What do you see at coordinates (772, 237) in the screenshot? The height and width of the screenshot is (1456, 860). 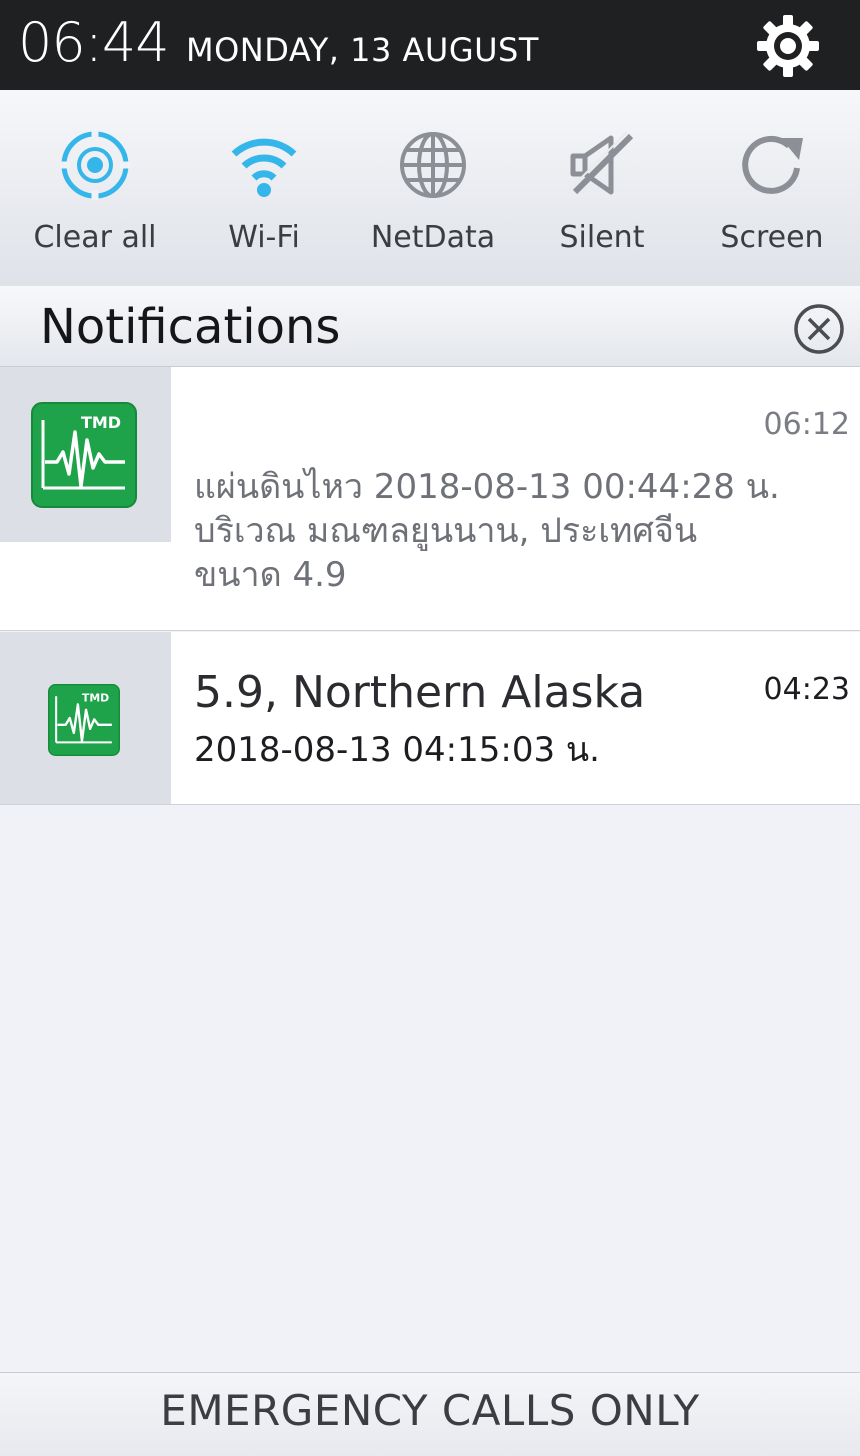 I see `toggle-label: Screen` at bounding box center [772, 237].